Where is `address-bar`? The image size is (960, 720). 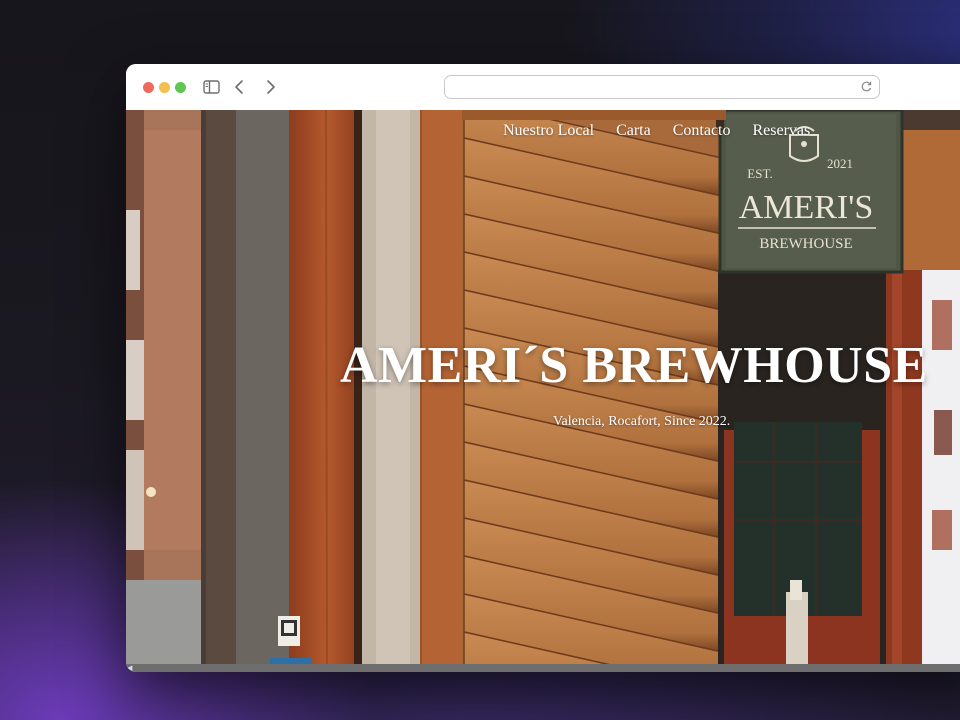
address-bar is located at coordinates (662, 87).